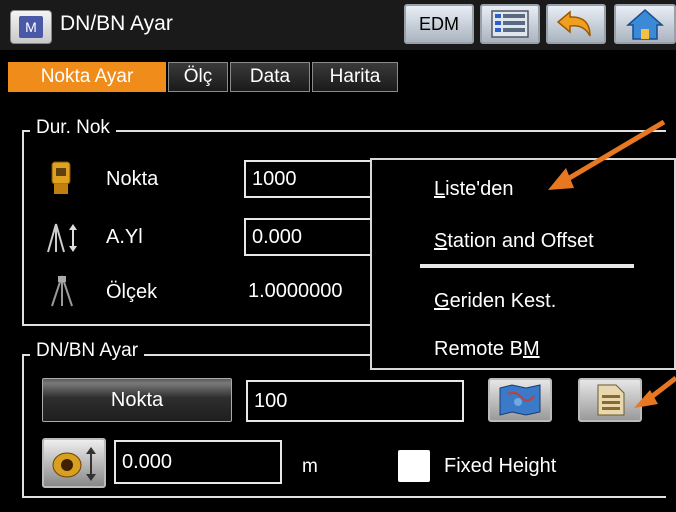  I want to click on tab-nokta-ayar: Nokta Ayar, so click(87, 77).